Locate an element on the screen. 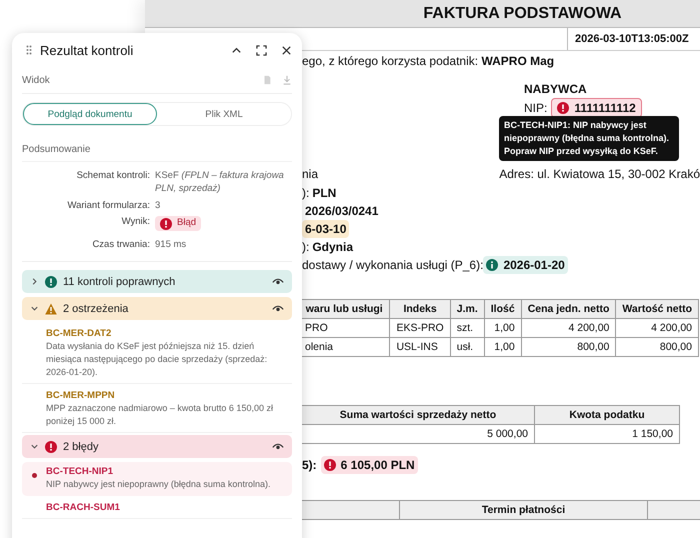 The width and height of the screenshot is (700, 538). gross-label: 5): is located at coordinates (309, 465).